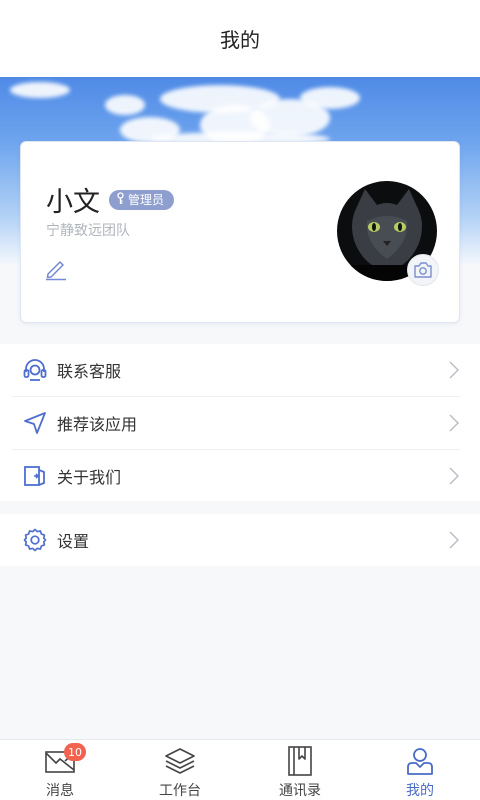 This screenshot has width=480, height=800. Describe the element at coordinates (180, 761) in the screenshot. I see `layers-icon` at that location.